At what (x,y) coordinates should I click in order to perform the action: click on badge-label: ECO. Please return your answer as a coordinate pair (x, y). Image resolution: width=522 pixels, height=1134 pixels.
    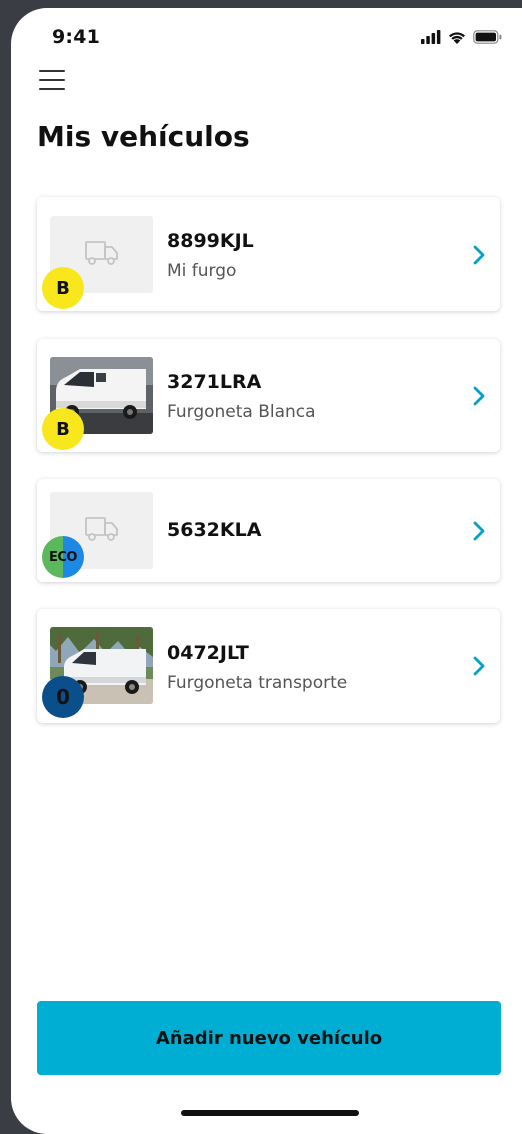
    Looking at the image, I should click on (63, 557).